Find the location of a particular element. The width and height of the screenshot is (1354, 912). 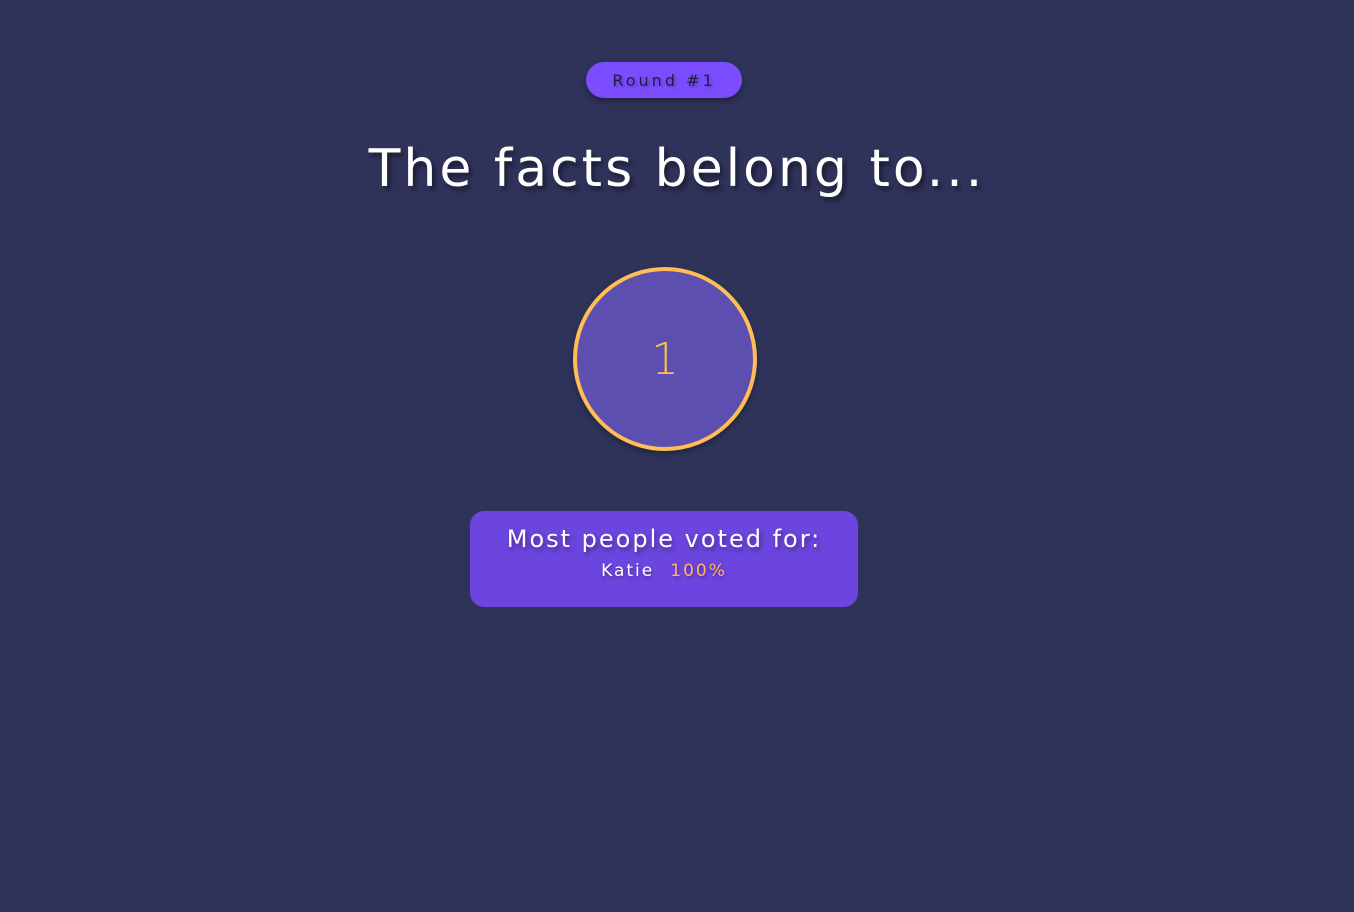

vote-result-card: Most people voted for: Katie 100% is located at coordinates (664, 559).